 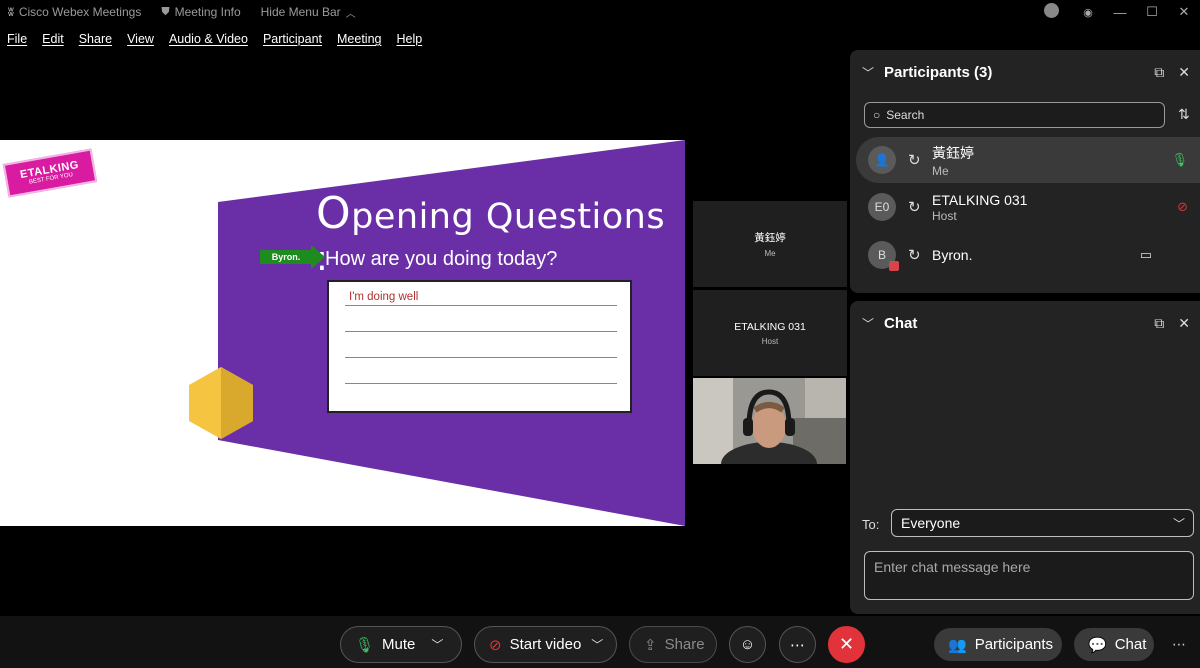 What do you see at coordinates (1097, 645) in the screenshot?
I see `chat-bubble-icon: 💬` at bounding box center [1097, 645].